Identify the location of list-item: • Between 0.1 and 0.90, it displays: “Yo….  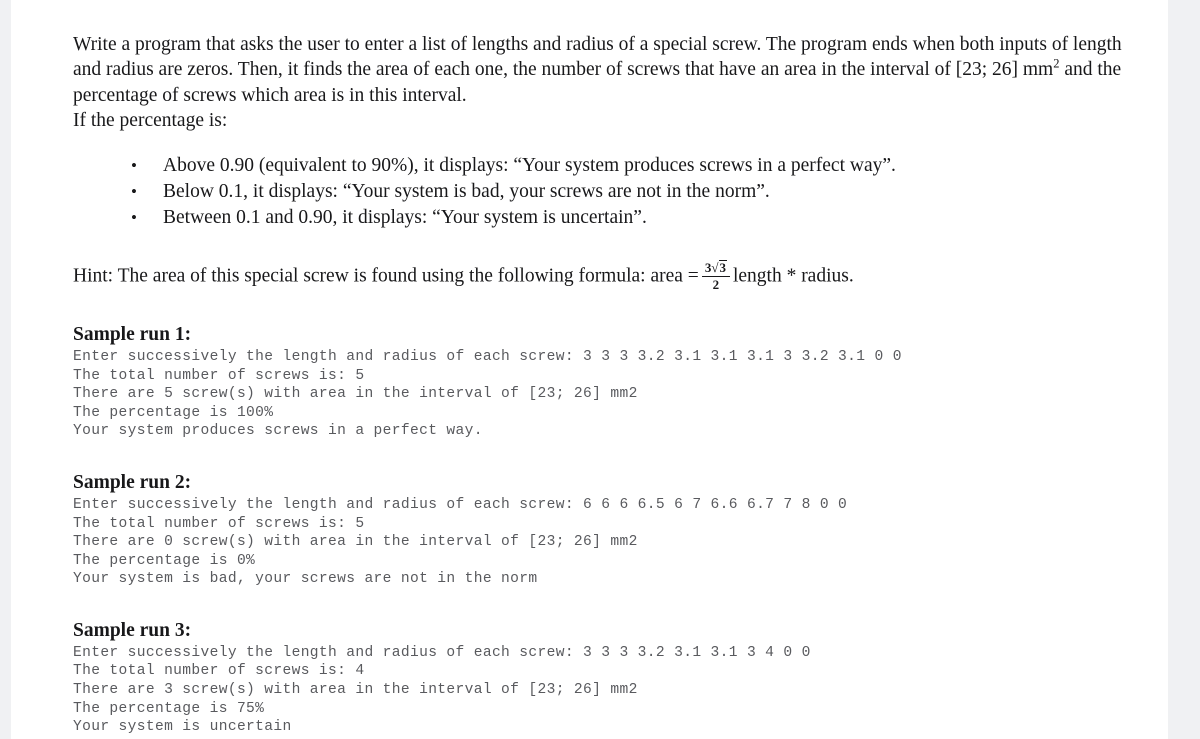
(605, 218).